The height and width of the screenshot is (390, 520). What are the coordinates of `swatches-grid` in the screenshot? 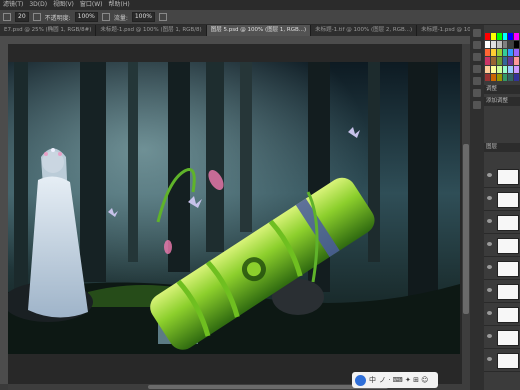 It's located at (502, 57).